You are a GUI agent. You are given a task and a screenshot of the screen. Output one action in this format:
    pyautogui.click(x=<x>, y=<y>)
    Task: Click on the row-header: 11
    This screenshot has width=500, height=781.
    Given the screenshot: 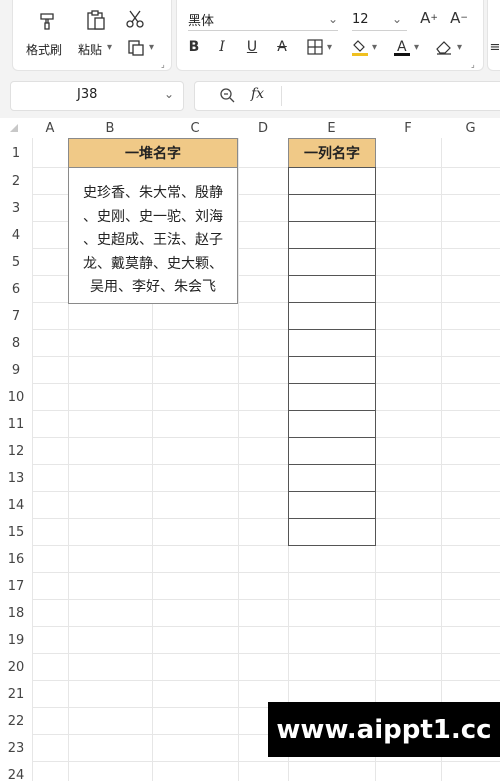 What is the action you would take?
    pyautogui.click(x=16, y=424)
    